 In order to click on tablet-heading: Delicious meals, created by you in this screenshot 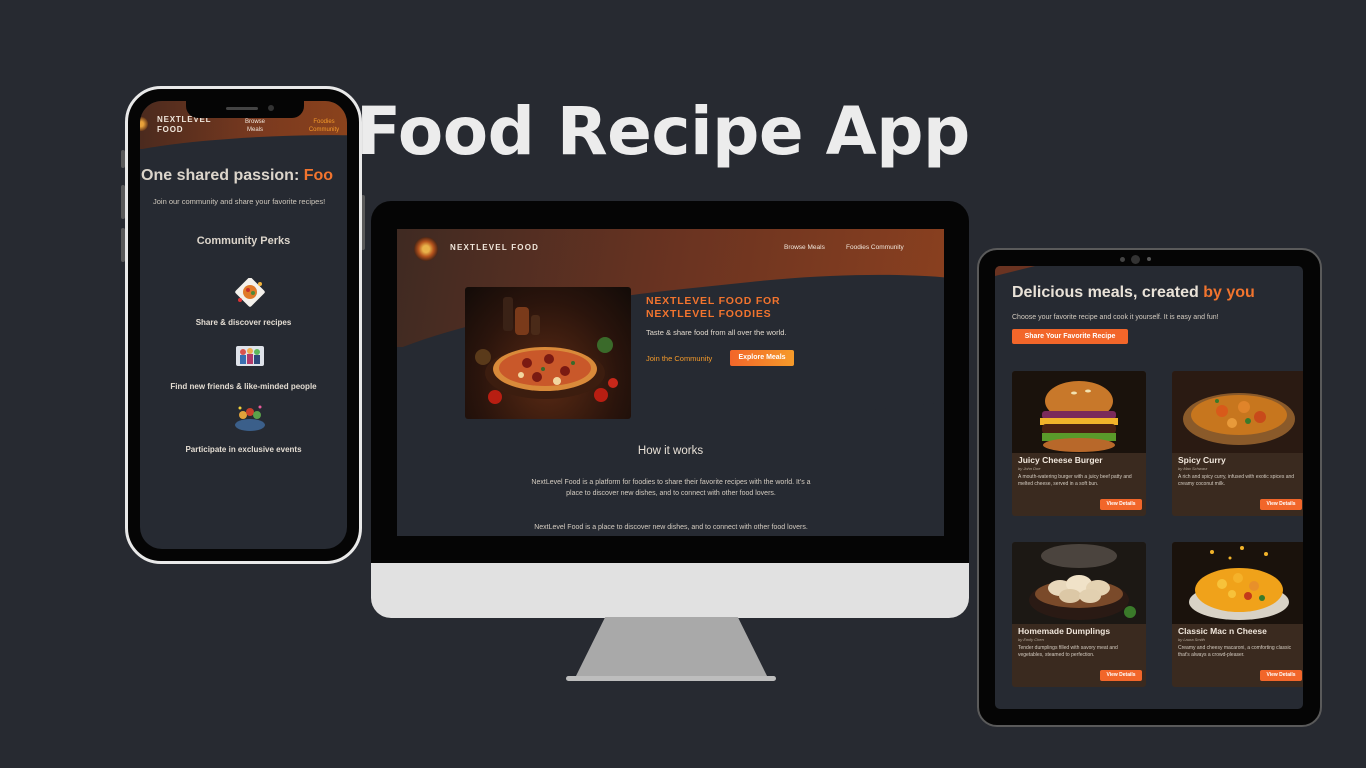, I will do `click(1133, 293)`.